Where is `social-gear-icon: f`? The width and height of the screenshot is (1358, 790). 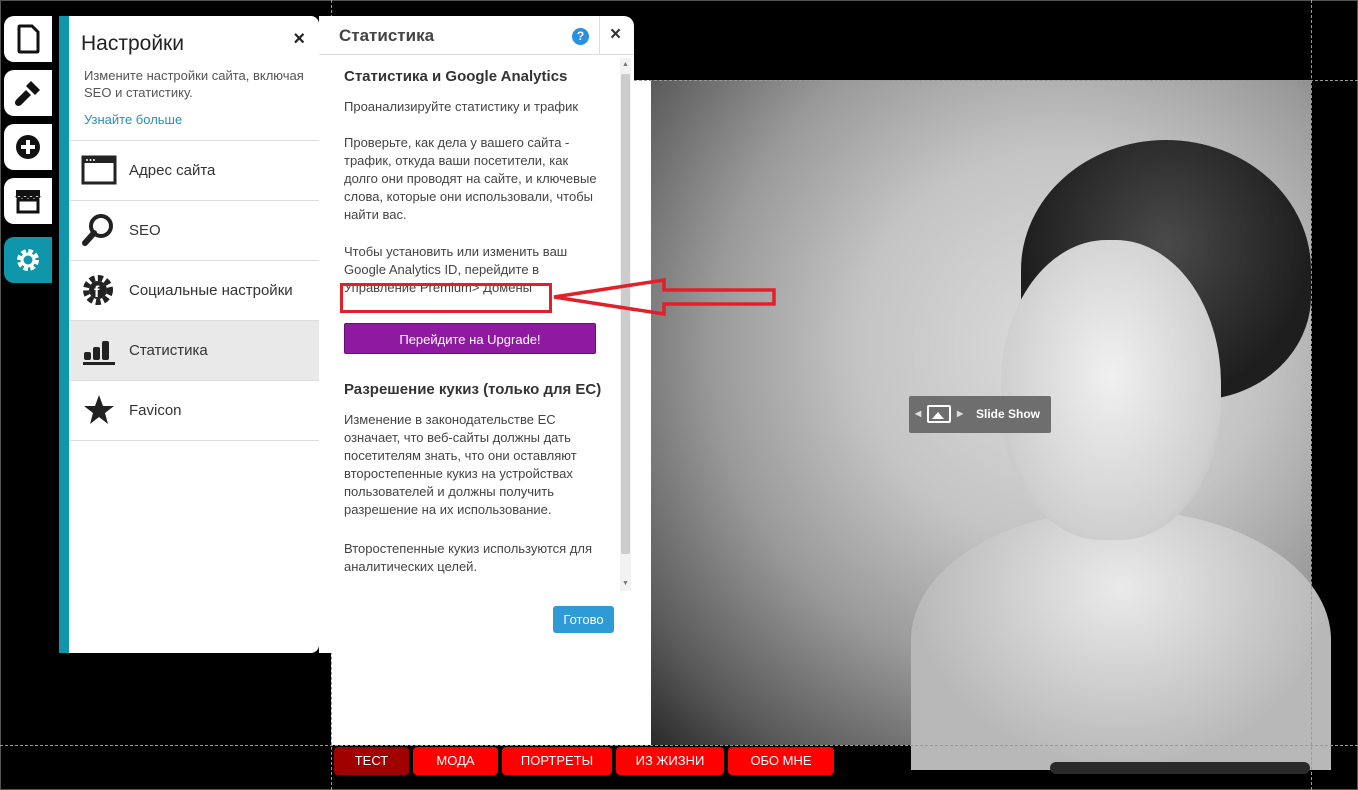 social-gear-icon: f is located at coordinates (98, 290).